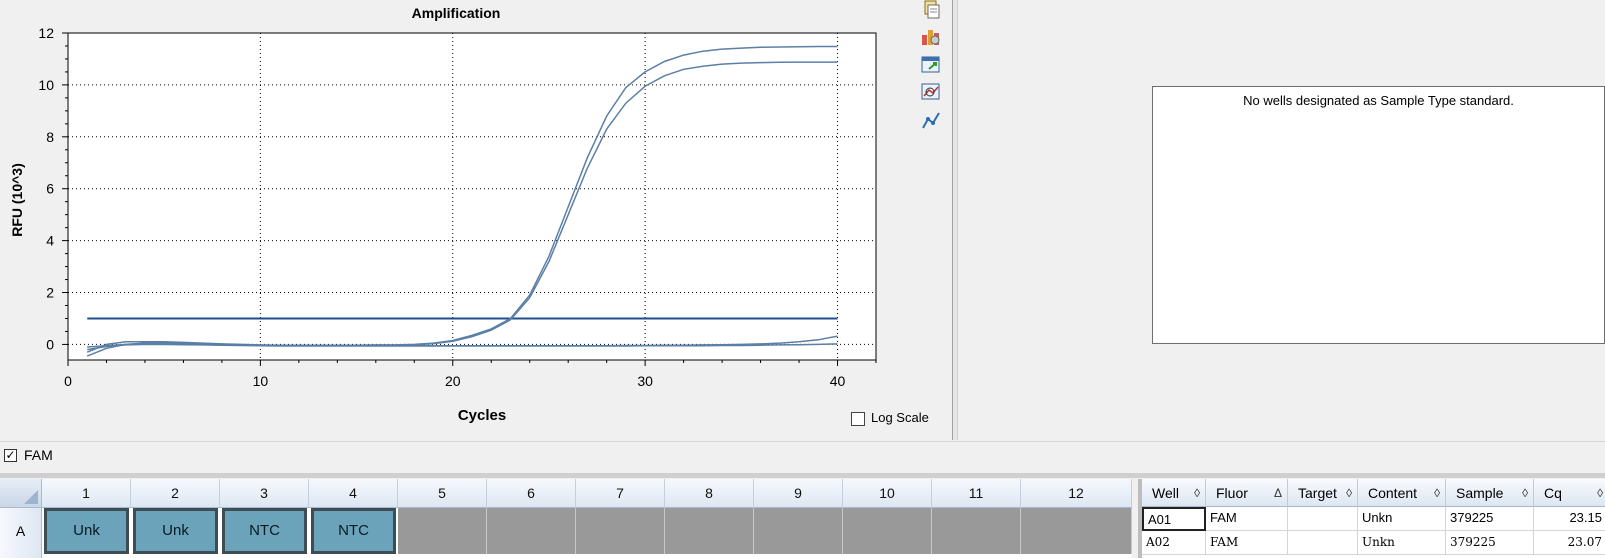 The width and height of the screenshot is (1605, 558). What do you see at coordinates (50, 344) in the screenshot?
I see `y-tick-label: 0` at bounding box center [50, 344].